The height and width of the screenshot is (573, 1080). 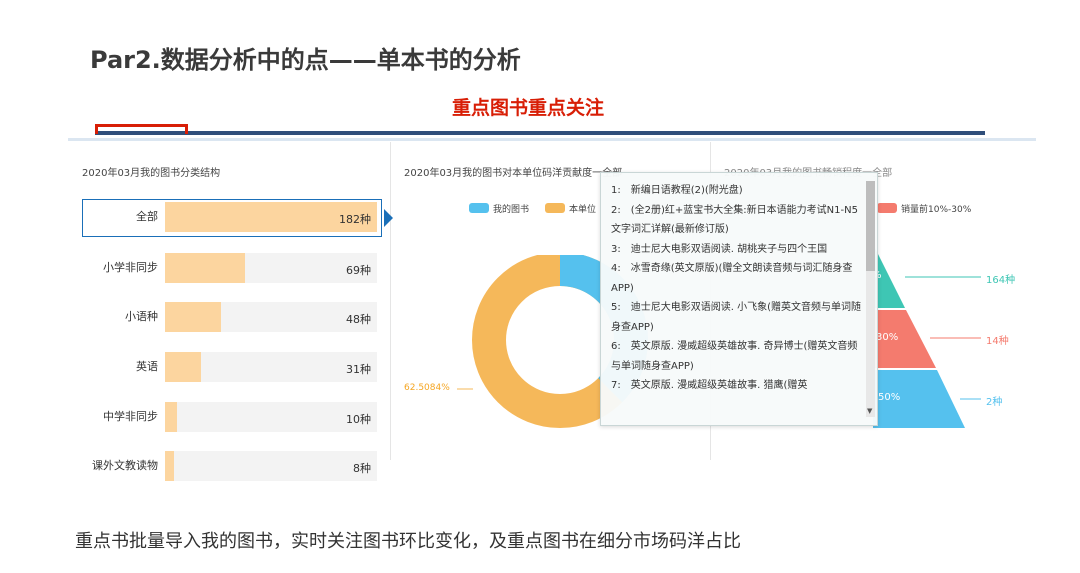 I want to click on category-row: 小语种 48种, so click(x=232, y=316).